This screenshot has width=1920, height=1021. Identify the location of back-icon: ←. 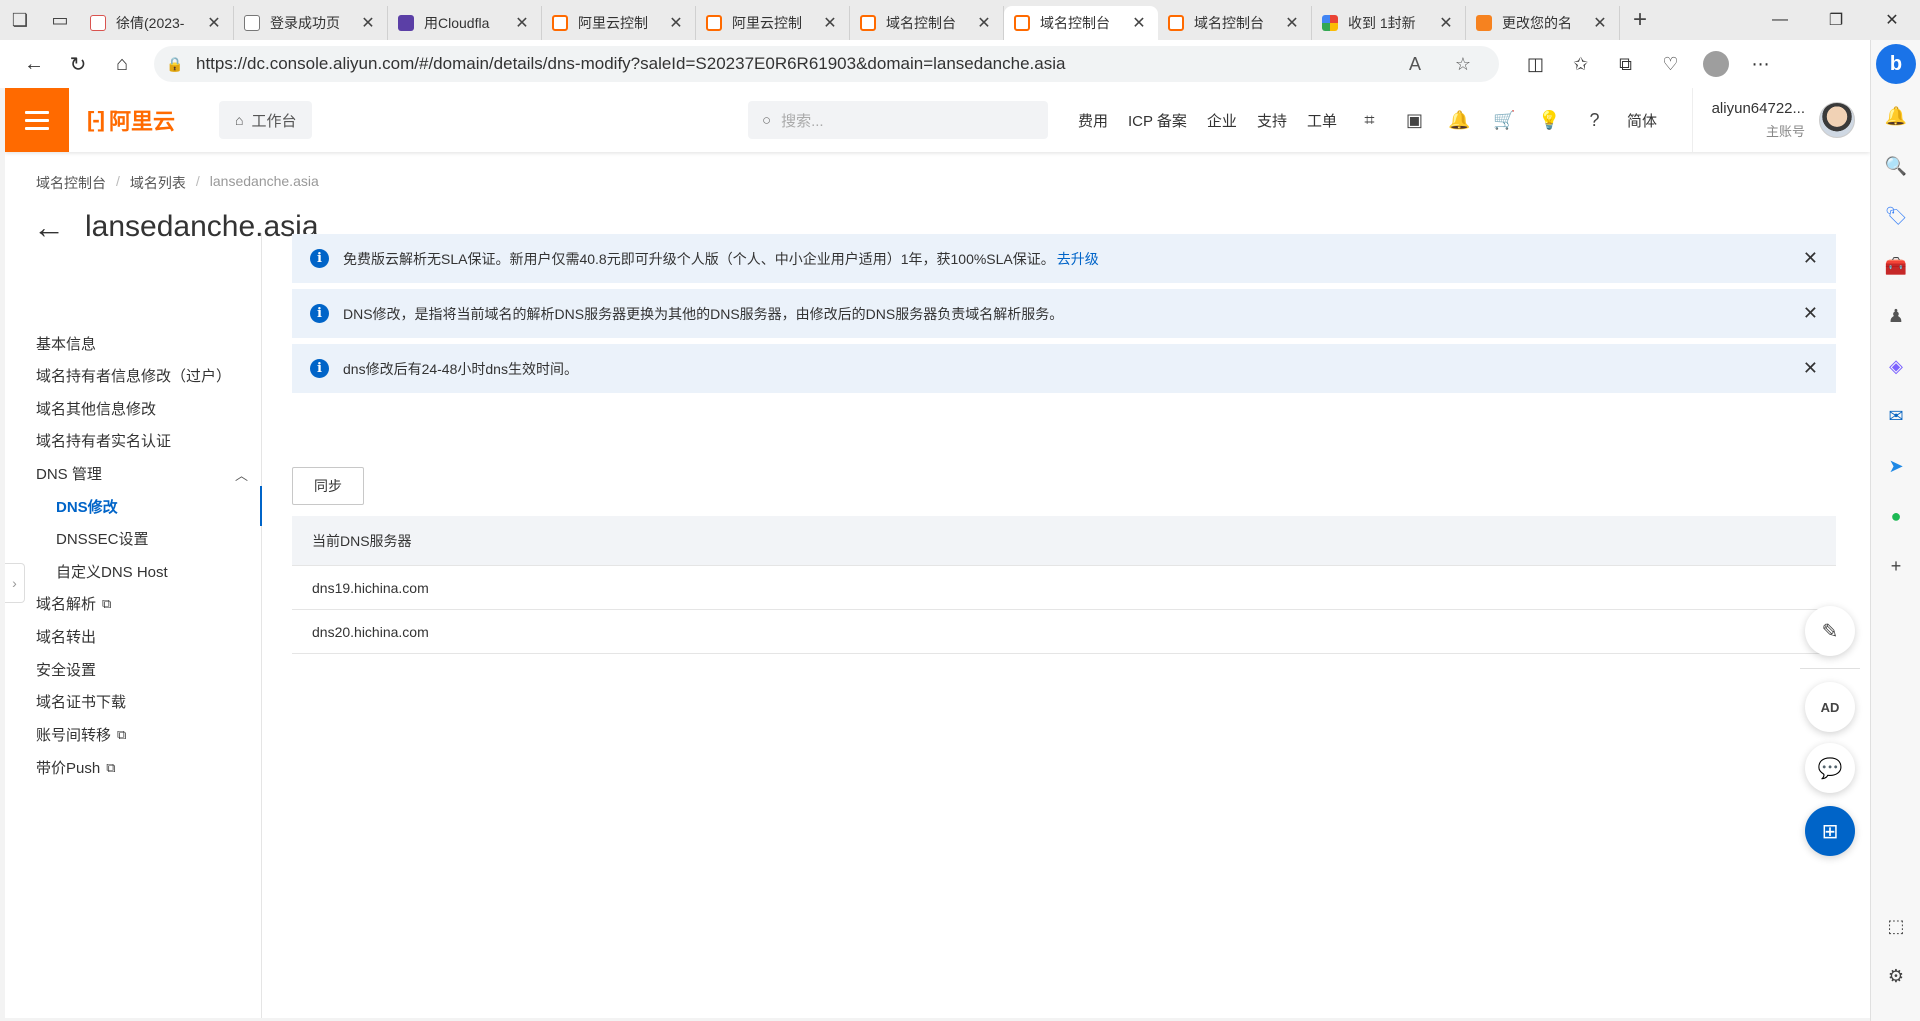
(34, 64).